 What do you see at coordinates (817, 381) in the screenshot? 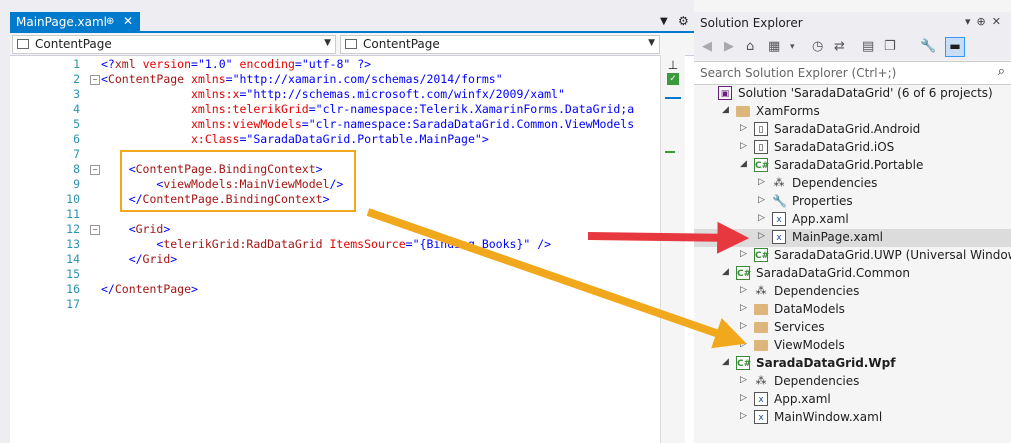
I see `tree-node-label: Dependencies` at bounding box center [817, 381].